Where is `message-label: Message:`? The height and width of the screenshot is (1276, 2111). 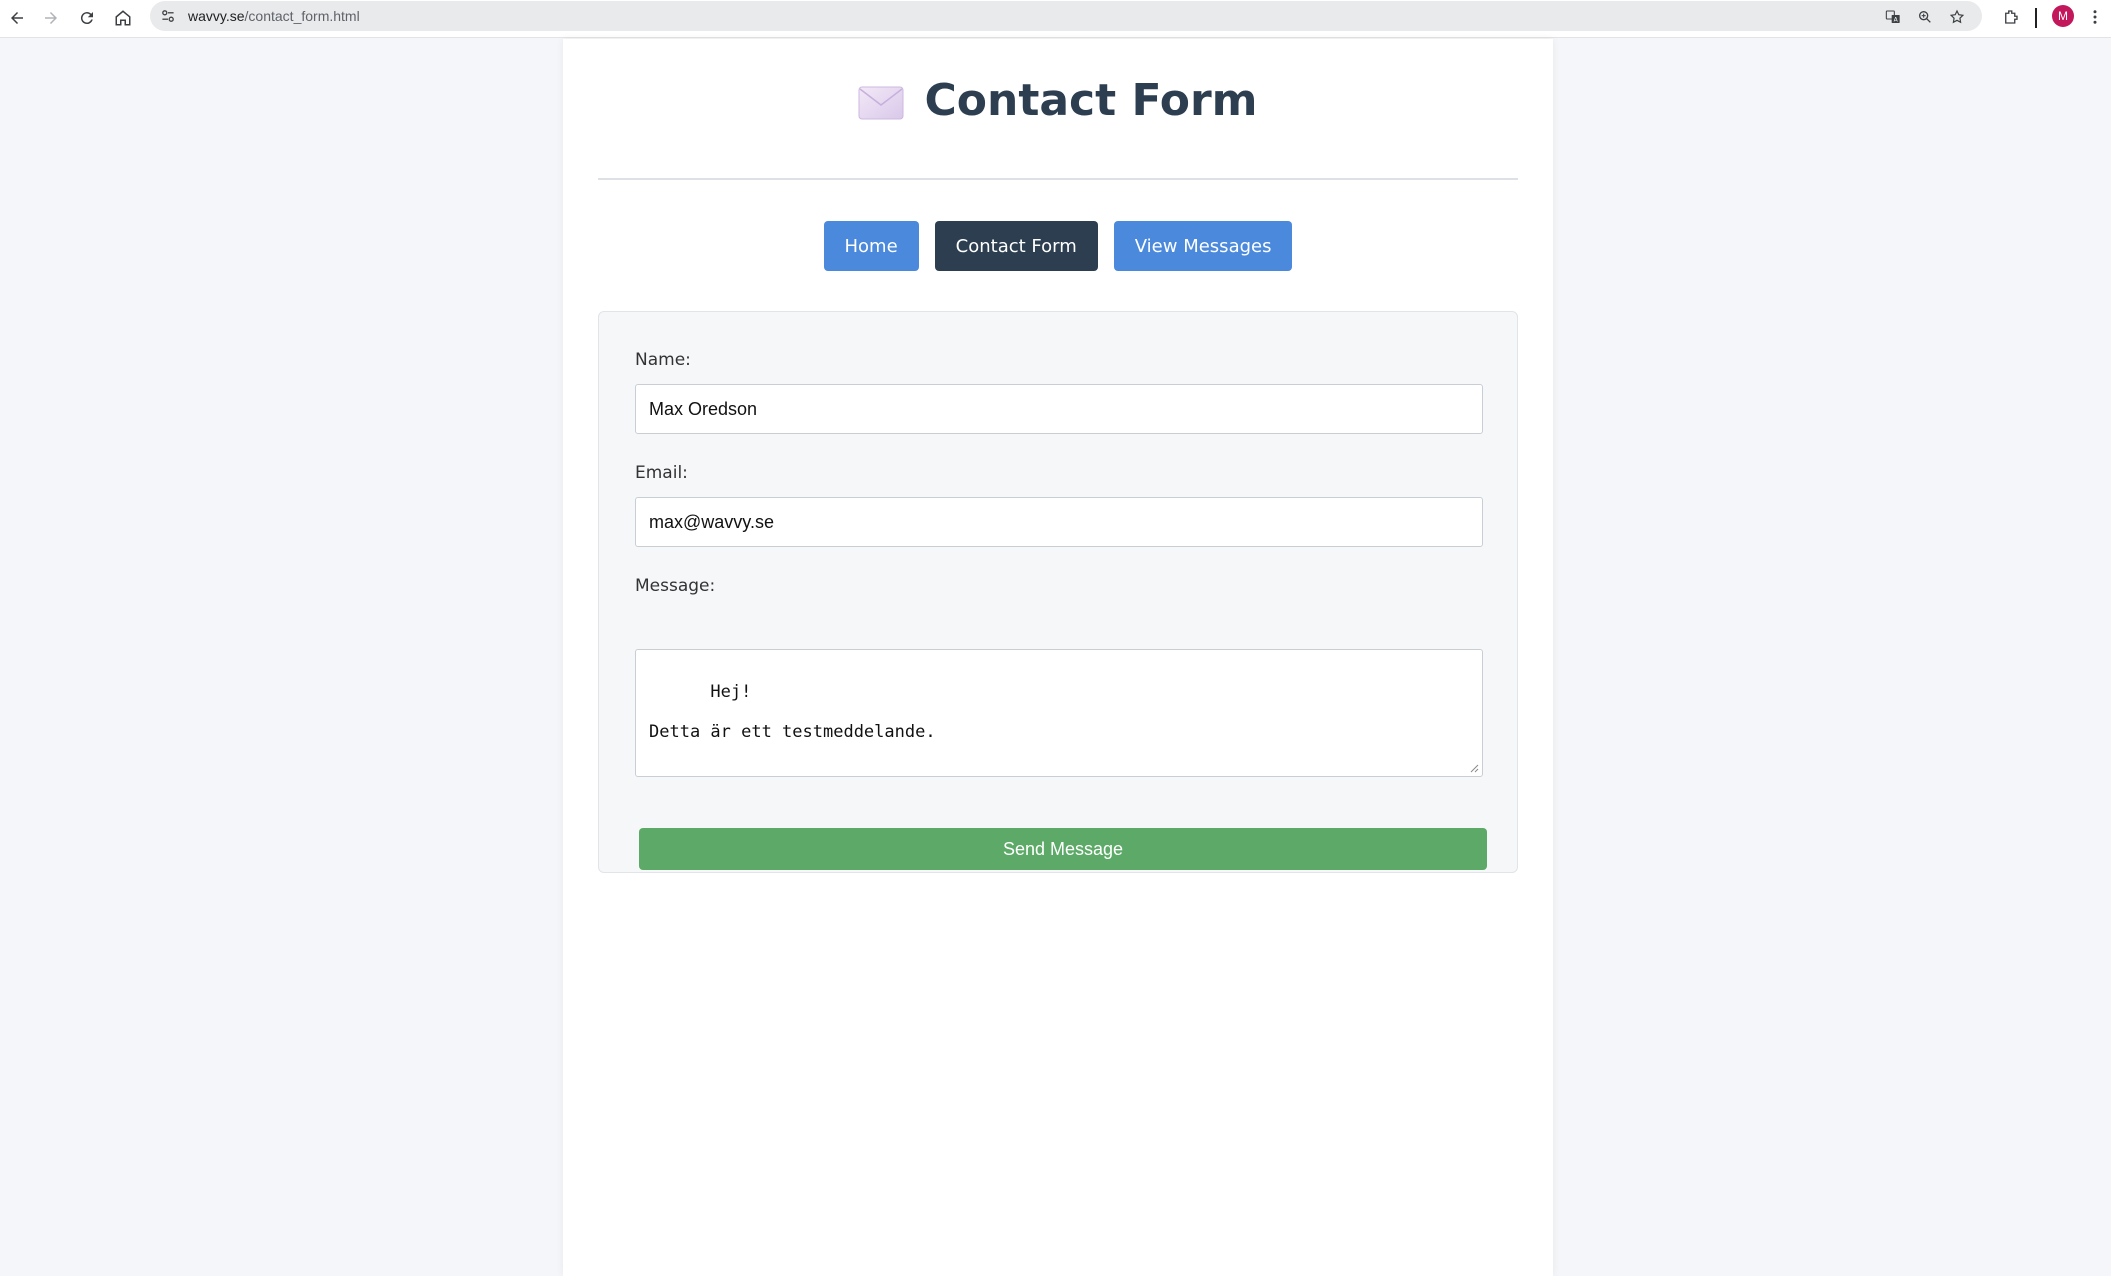
message-label: Message: is located at coordinates (675, 586).